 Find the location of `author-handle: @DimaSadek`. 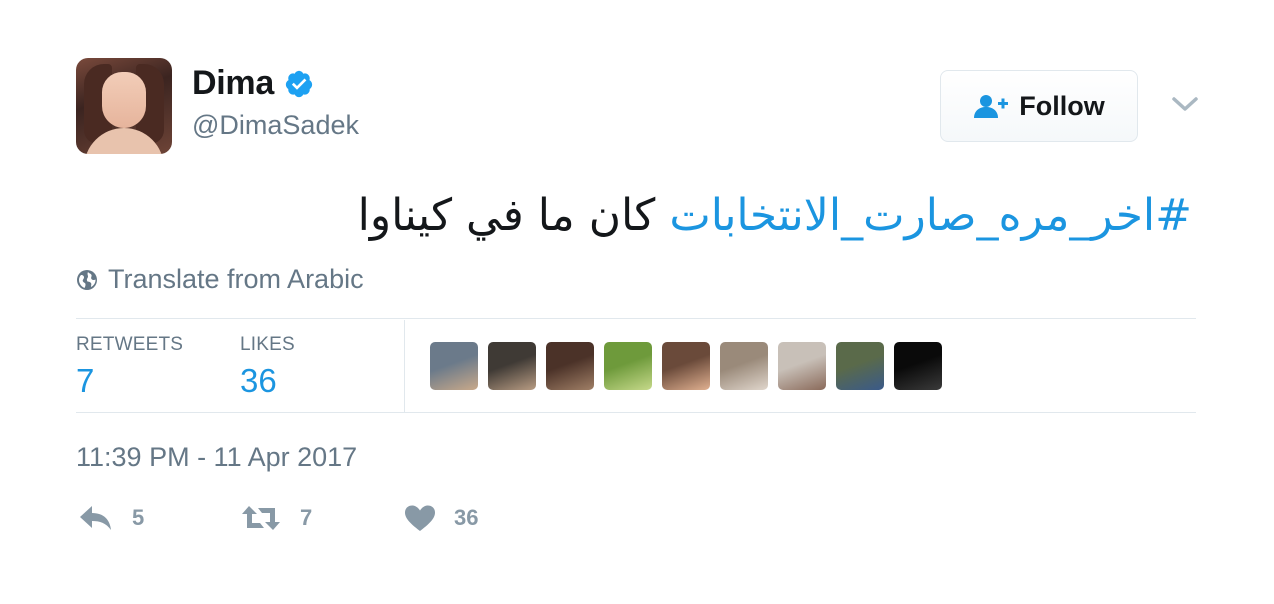

author-handle: @DimaSadek is located at coordinates (275, 125).